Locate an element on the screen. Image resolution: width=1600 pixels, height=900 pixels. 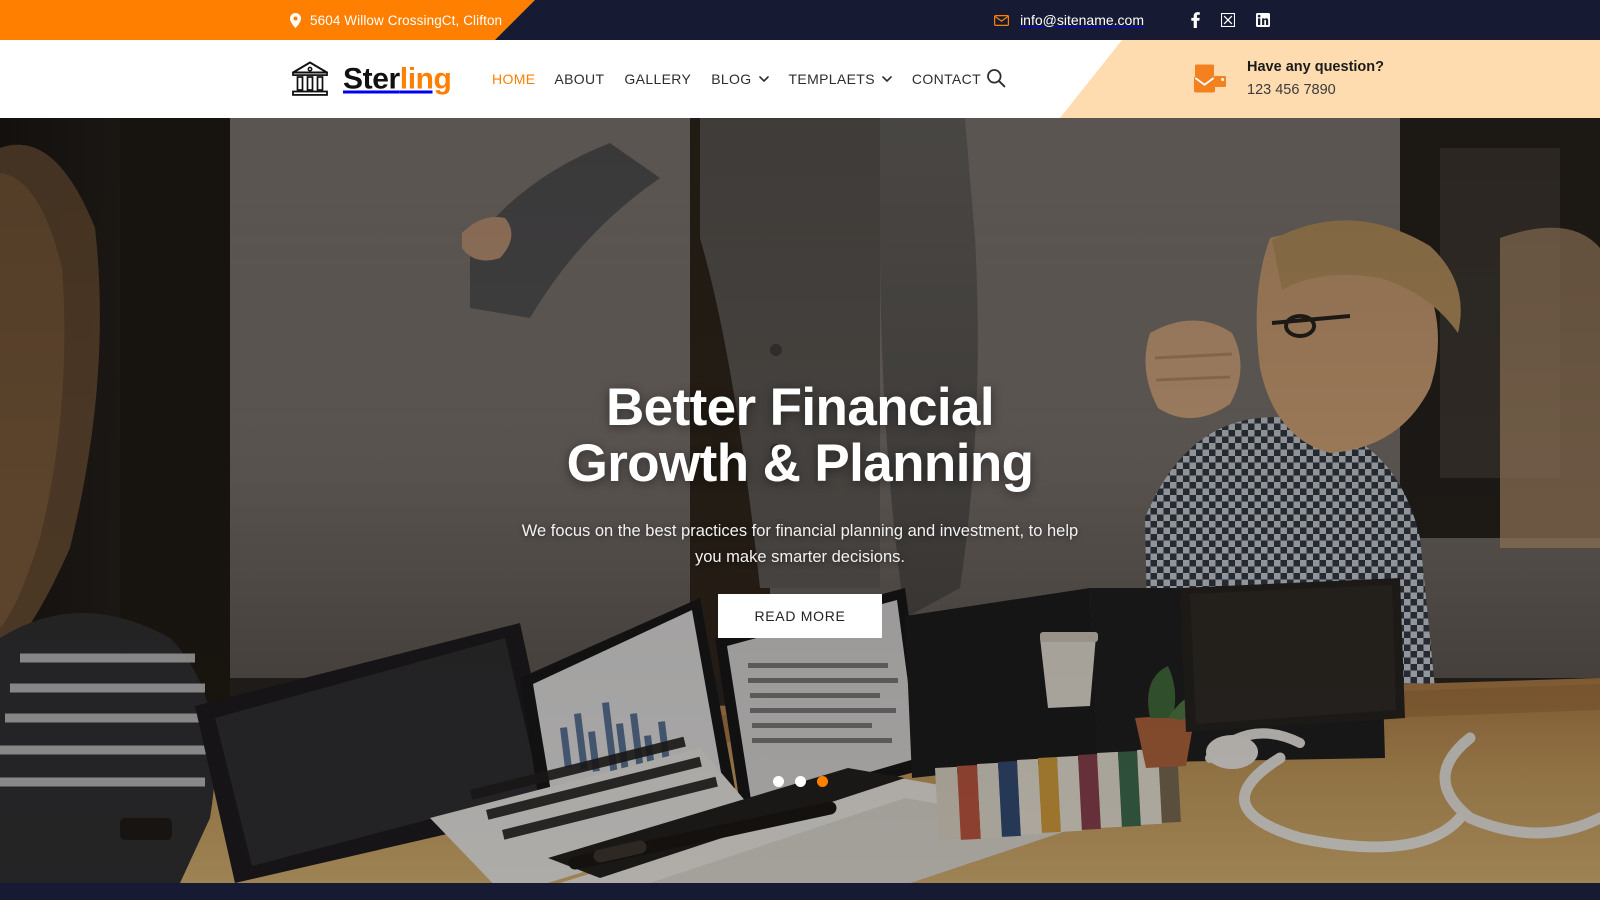
hero-title-line1: Better Financial is located at coordinates (800, 407).